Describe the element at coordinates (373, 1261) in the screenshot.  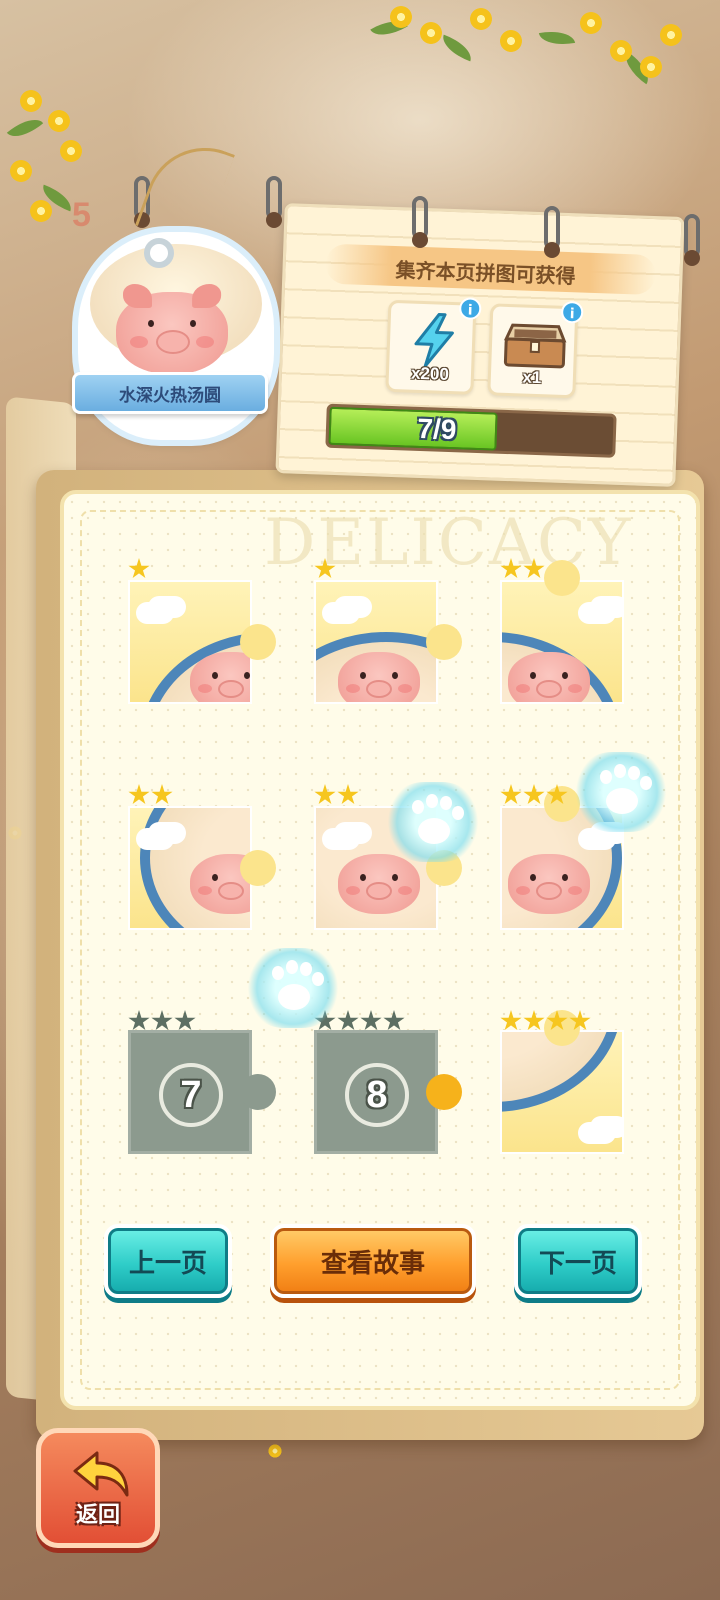
I see `view-story-button: 查看故事` at that location.